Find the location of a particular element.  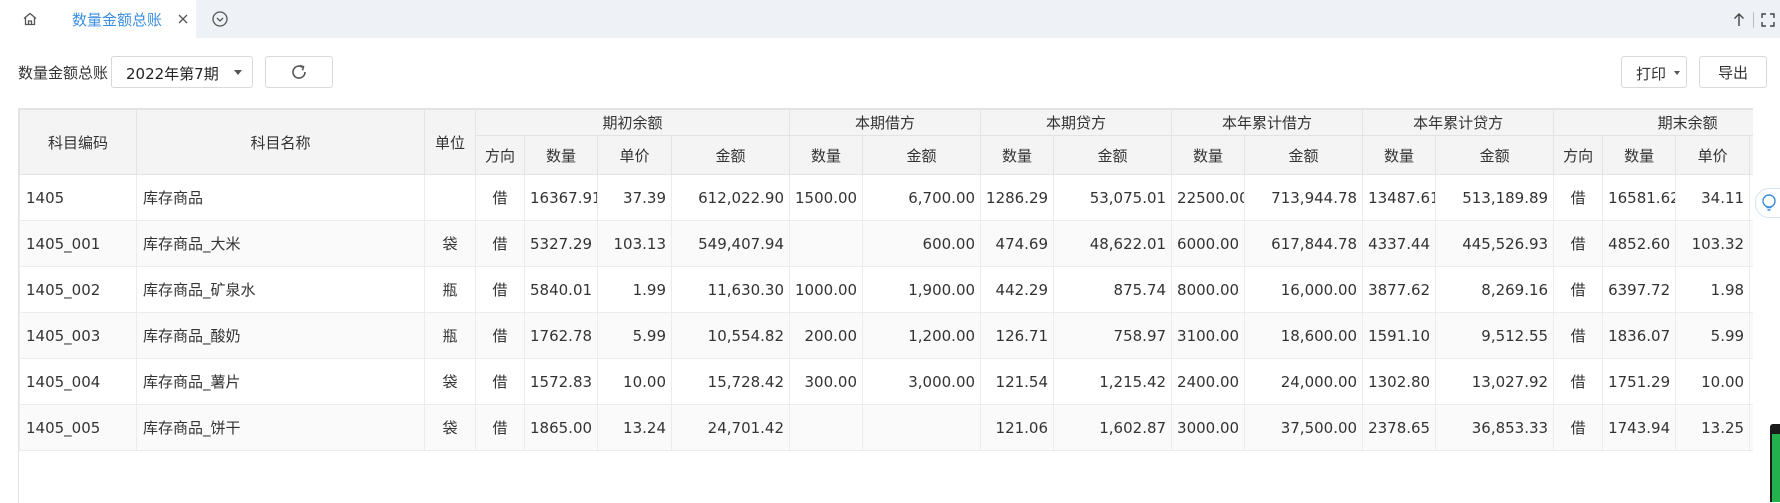

cell-ytd-debit-amount: 617,844.78 is located at coordinates (1304, 243).